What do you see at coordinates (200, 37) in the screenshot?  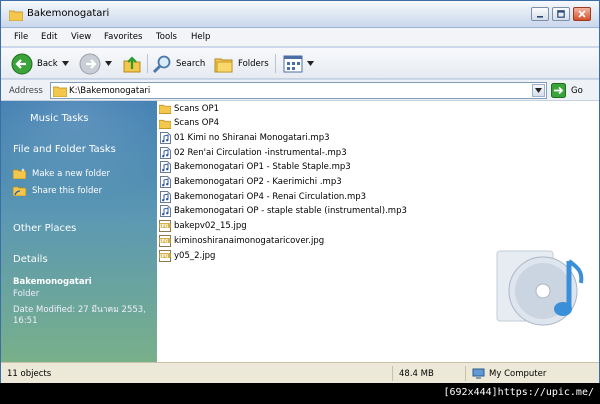 I see `menu-help: Help` at bounding box center [200, 37].